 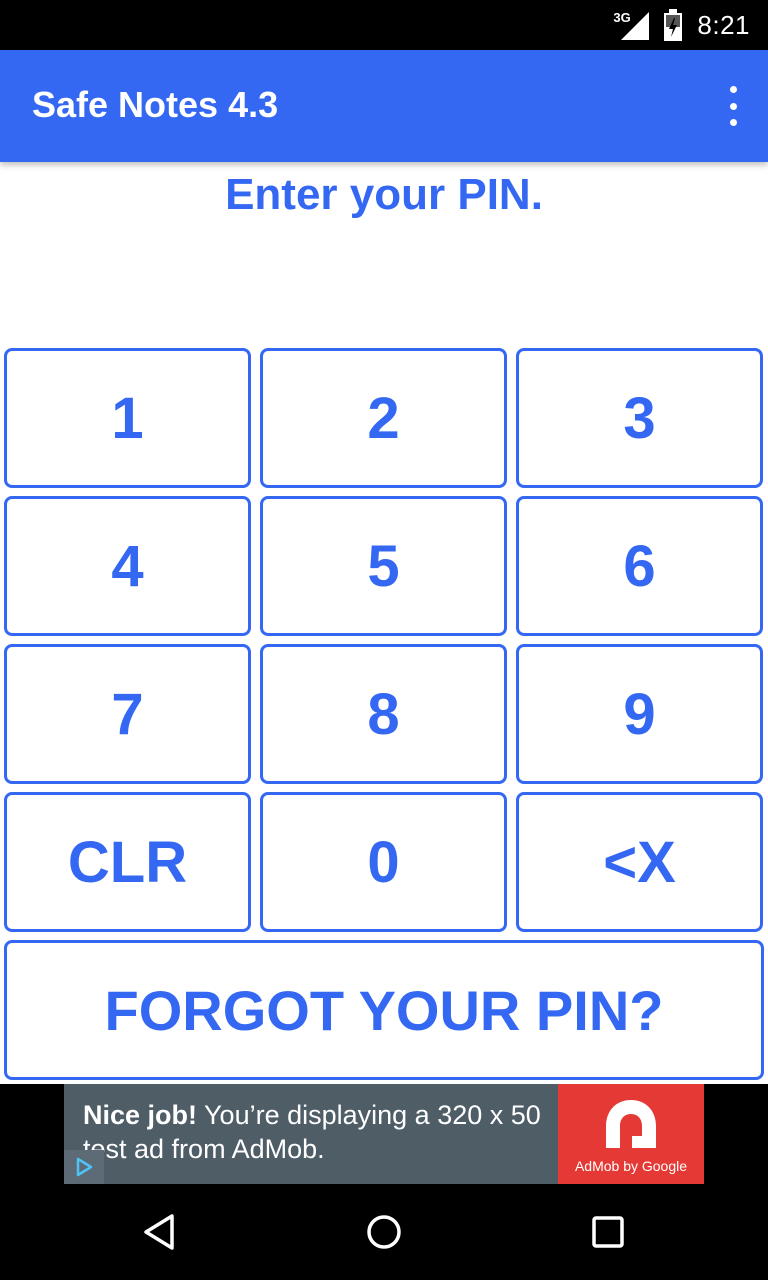 I want to click on pin-prompt: Enter your PIN., so click(x=384, y=194).